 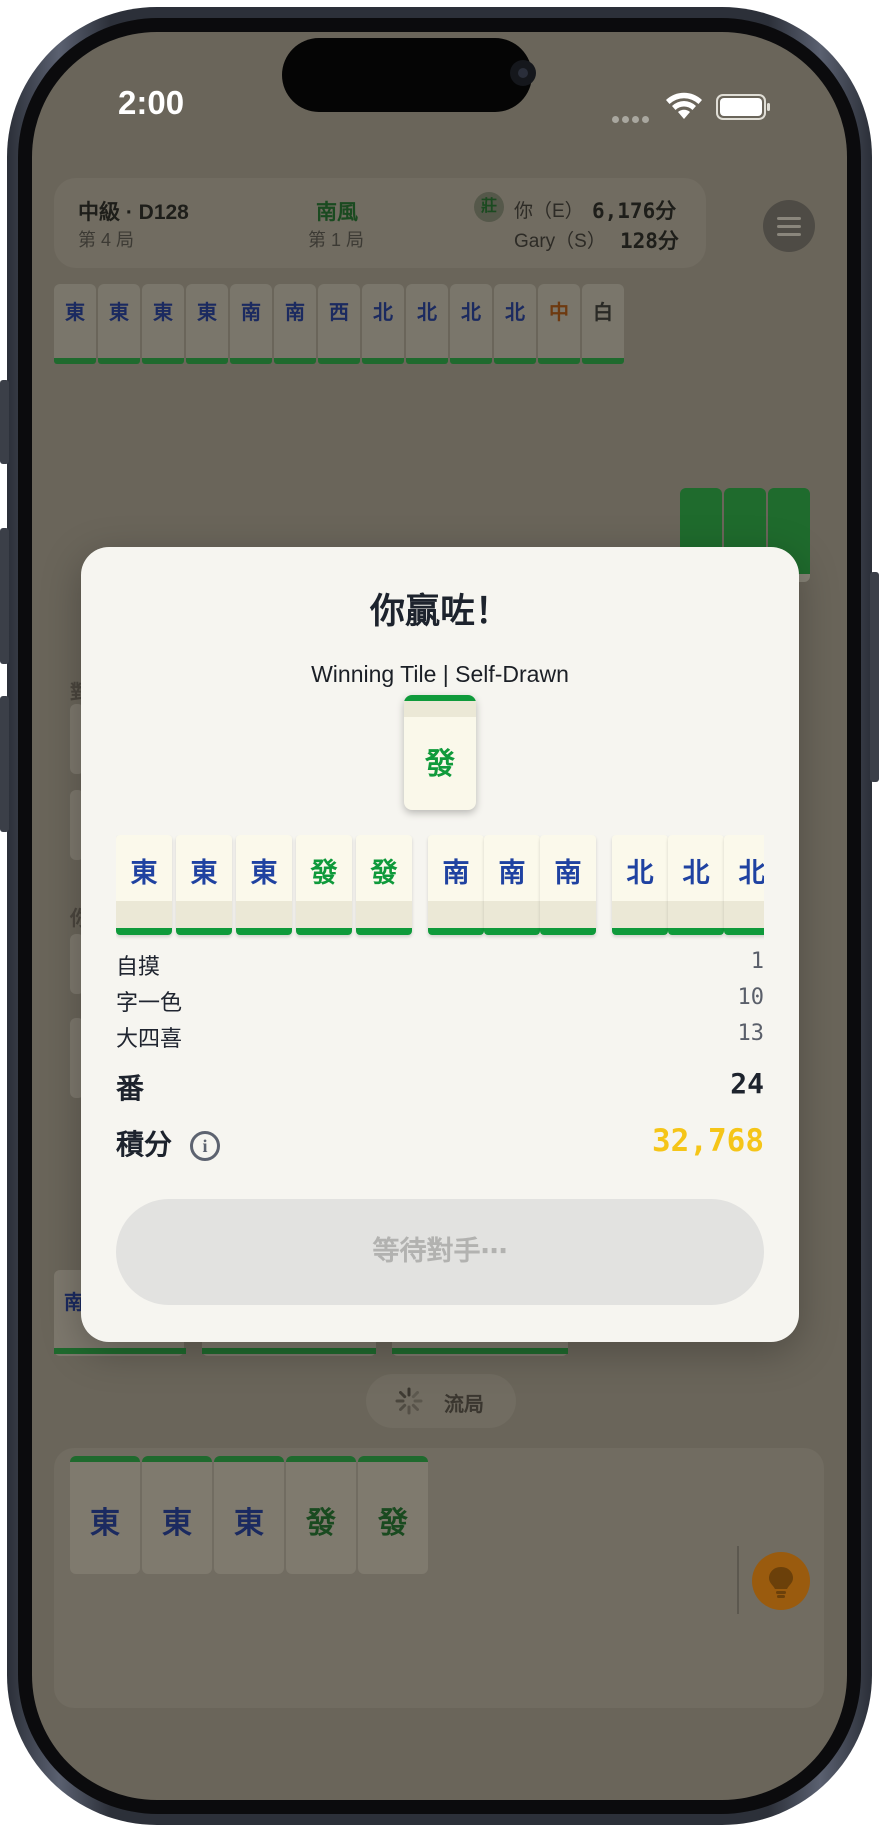 I want to click on power-button, so click(x=874, y=677).